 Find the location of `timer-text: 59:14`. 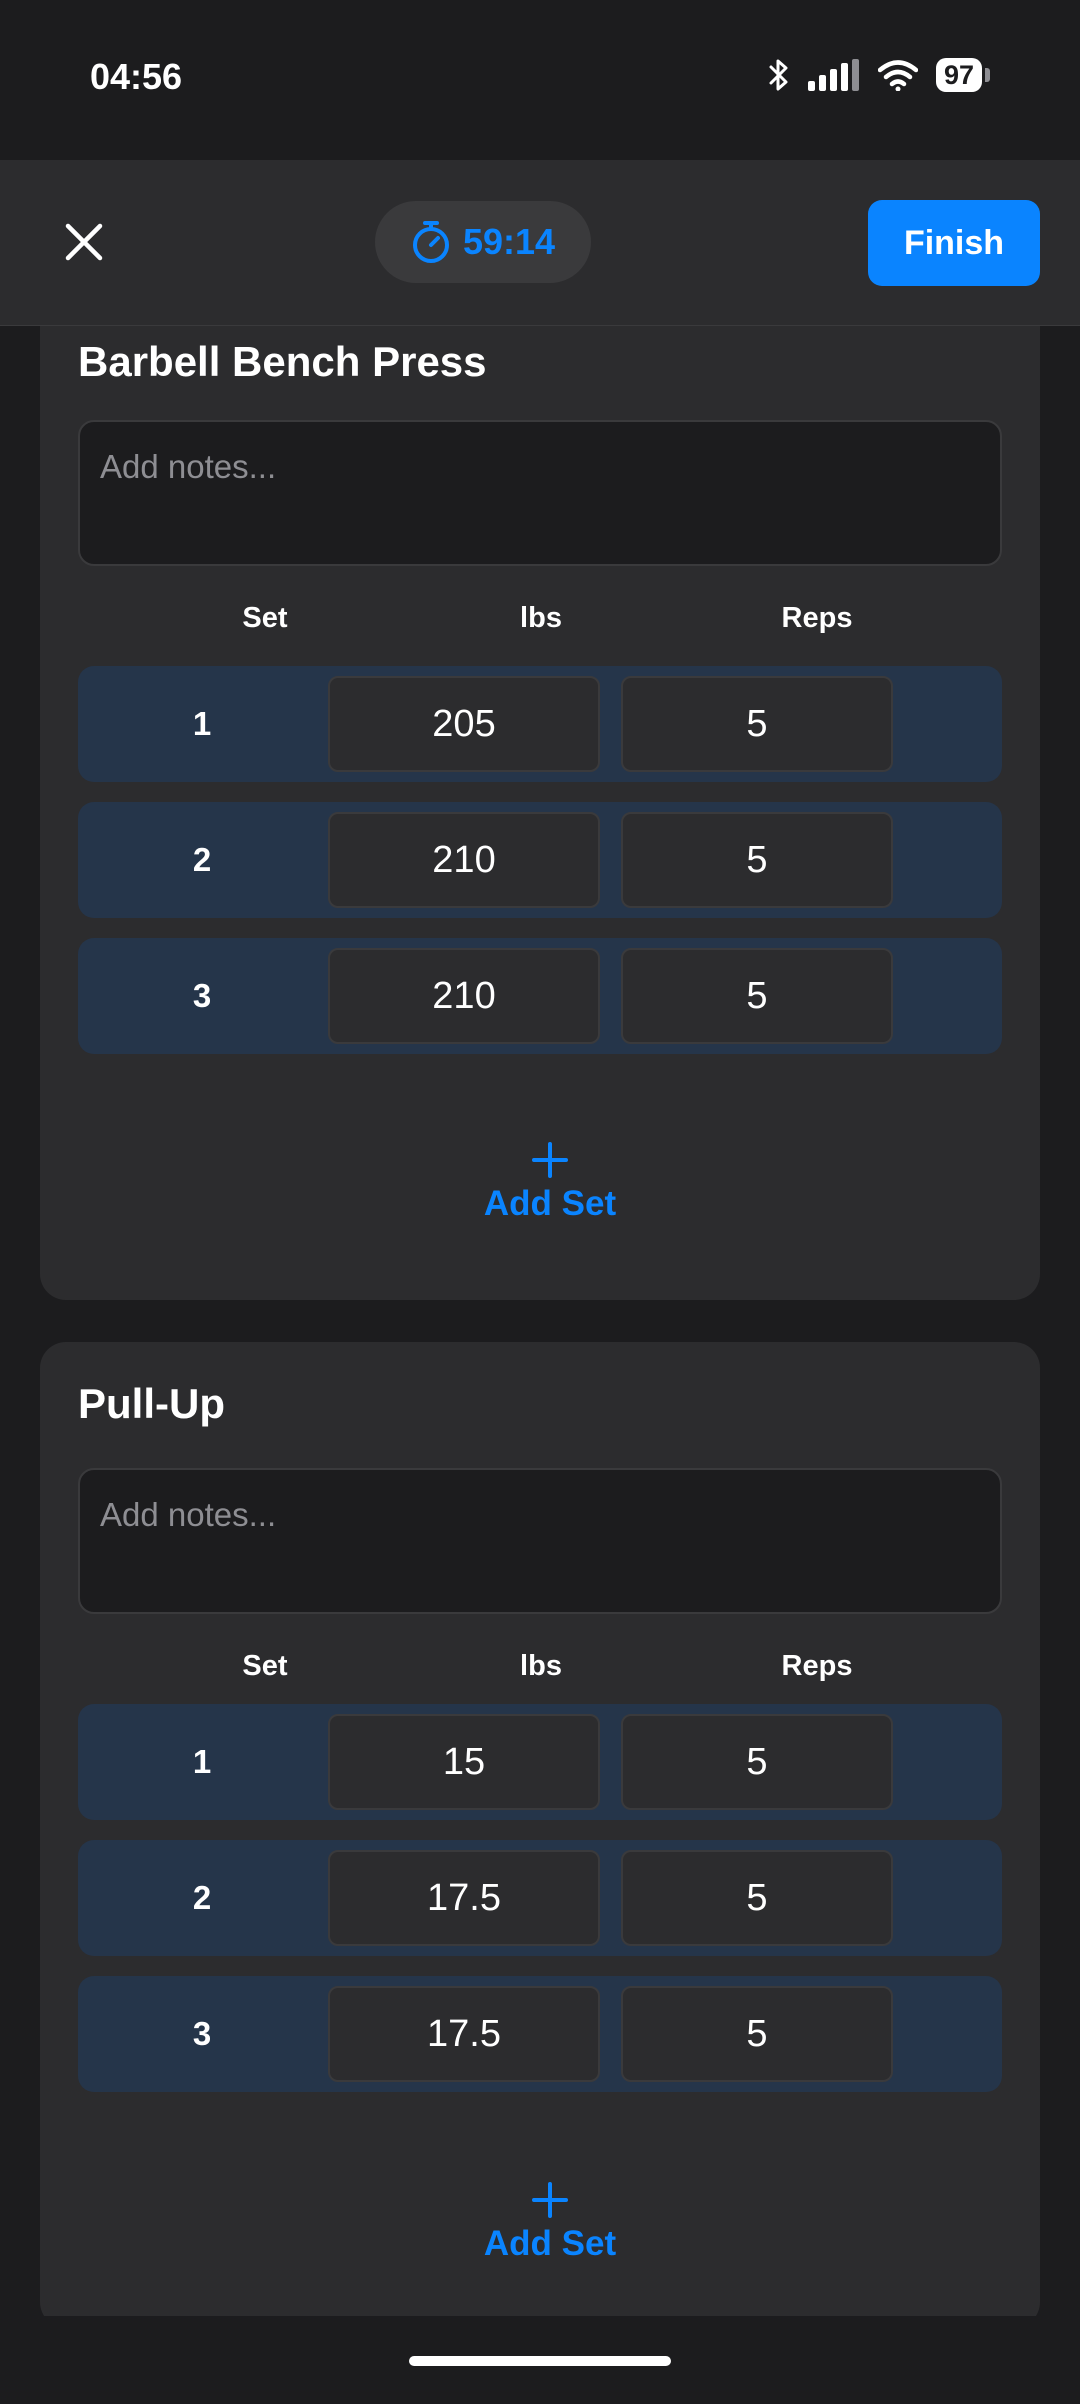

timer-text: 59:14 is located at coordinates (509, 241).